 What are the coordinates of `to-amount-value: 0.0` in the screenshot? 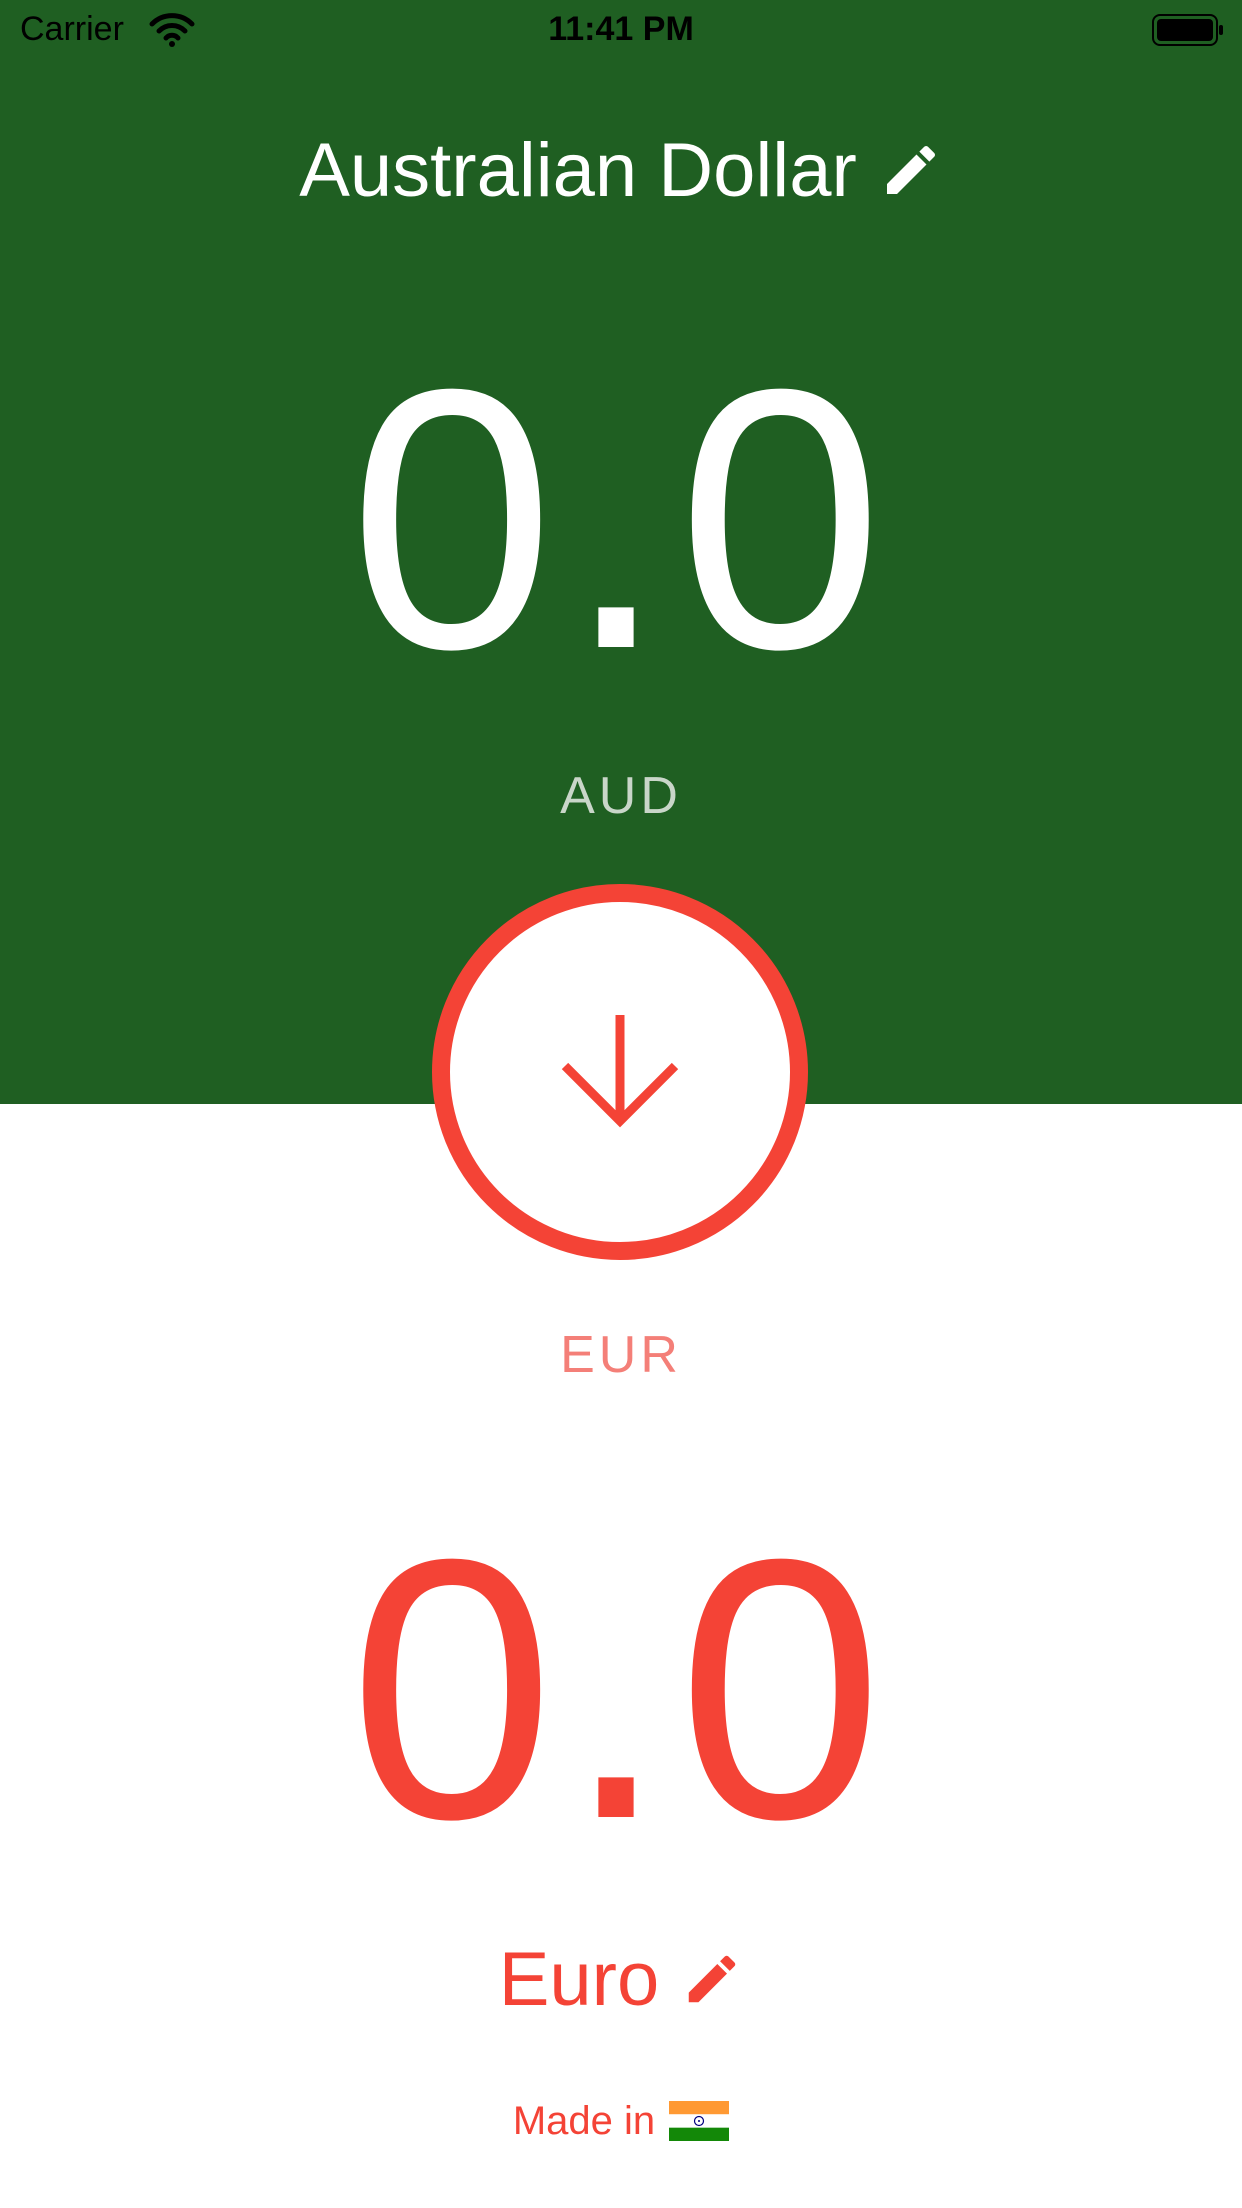 It's located at (621, 1689).